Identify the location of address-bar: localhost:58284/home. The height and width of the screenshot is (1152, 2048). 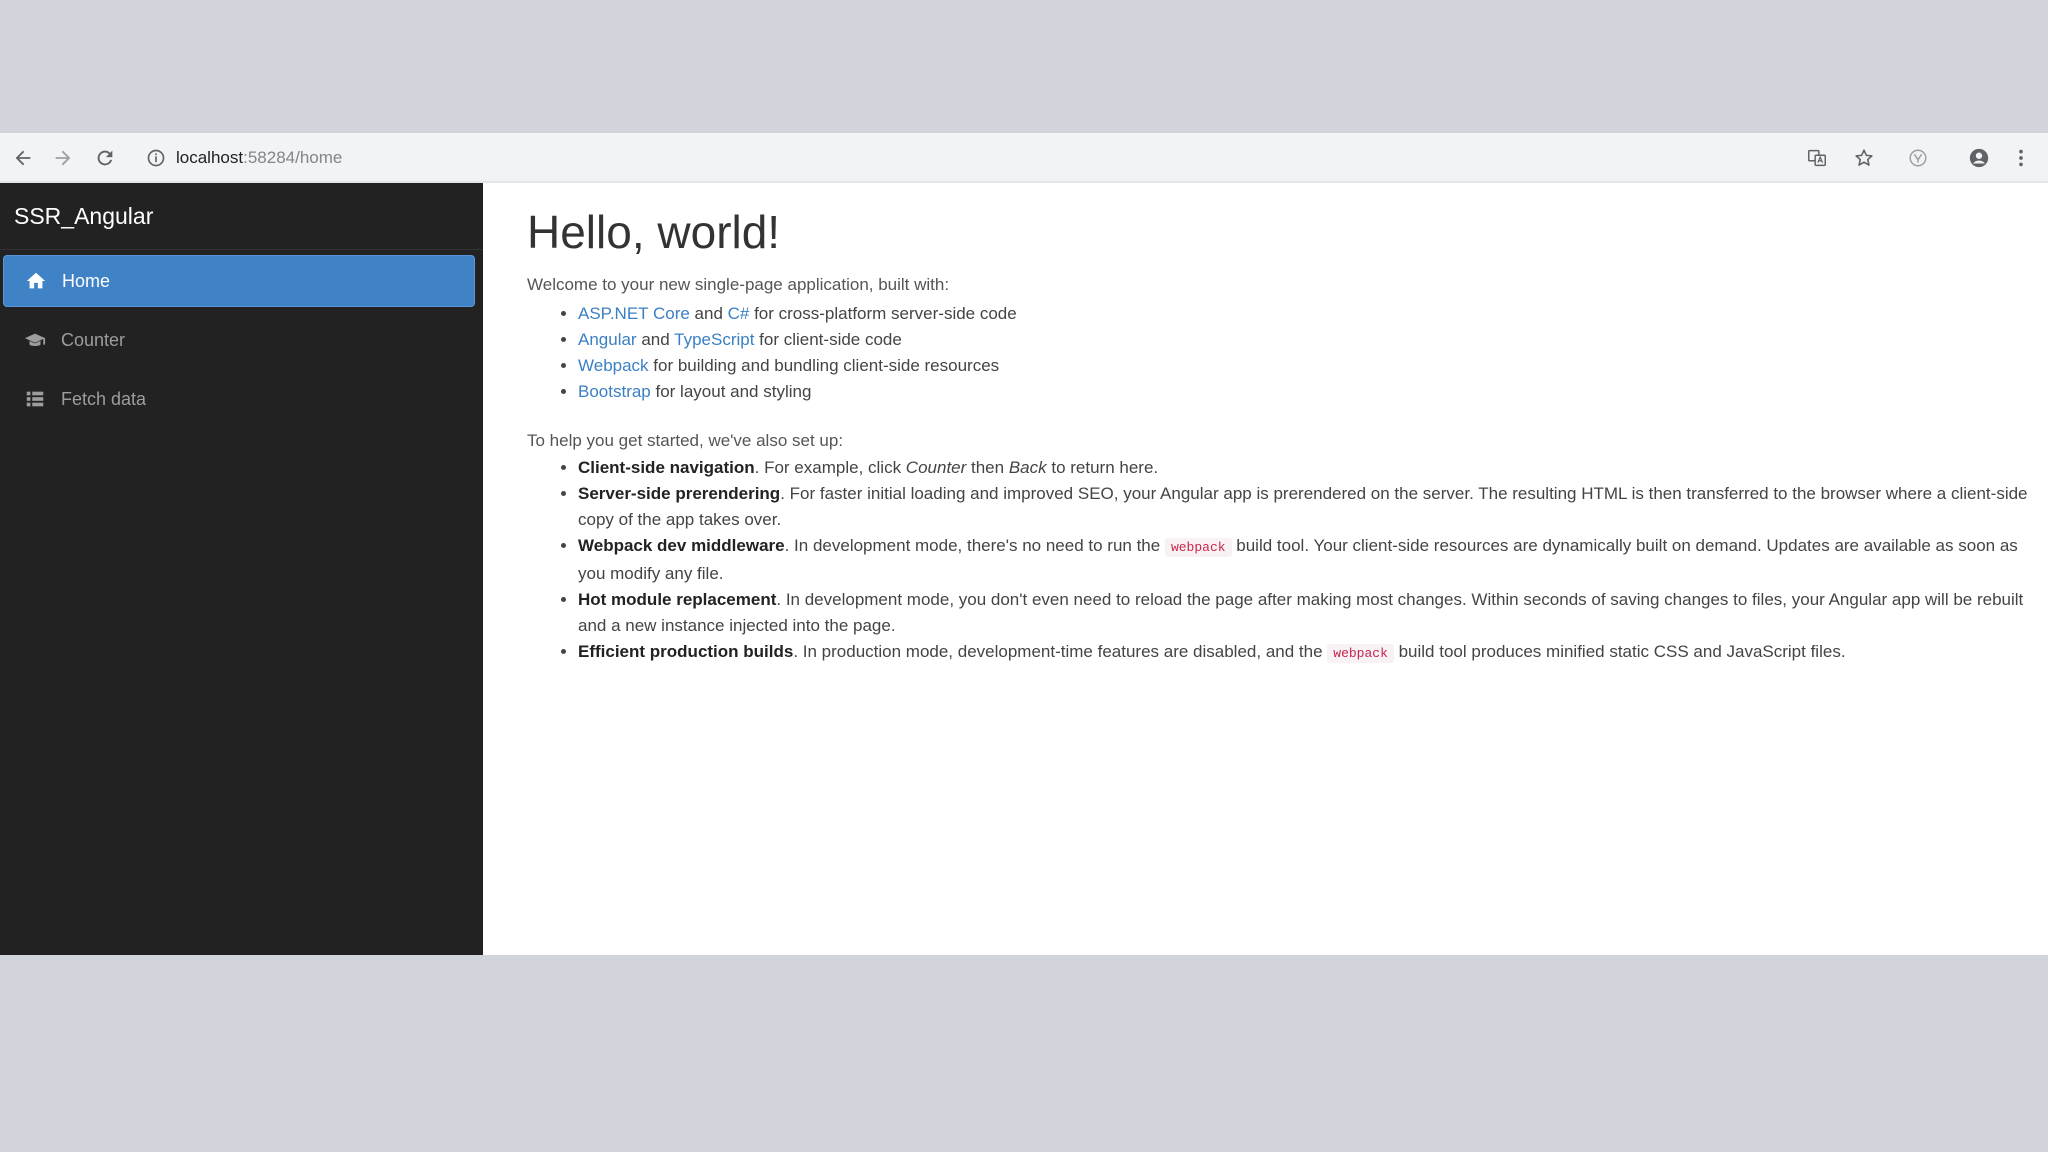
(1076, 158).